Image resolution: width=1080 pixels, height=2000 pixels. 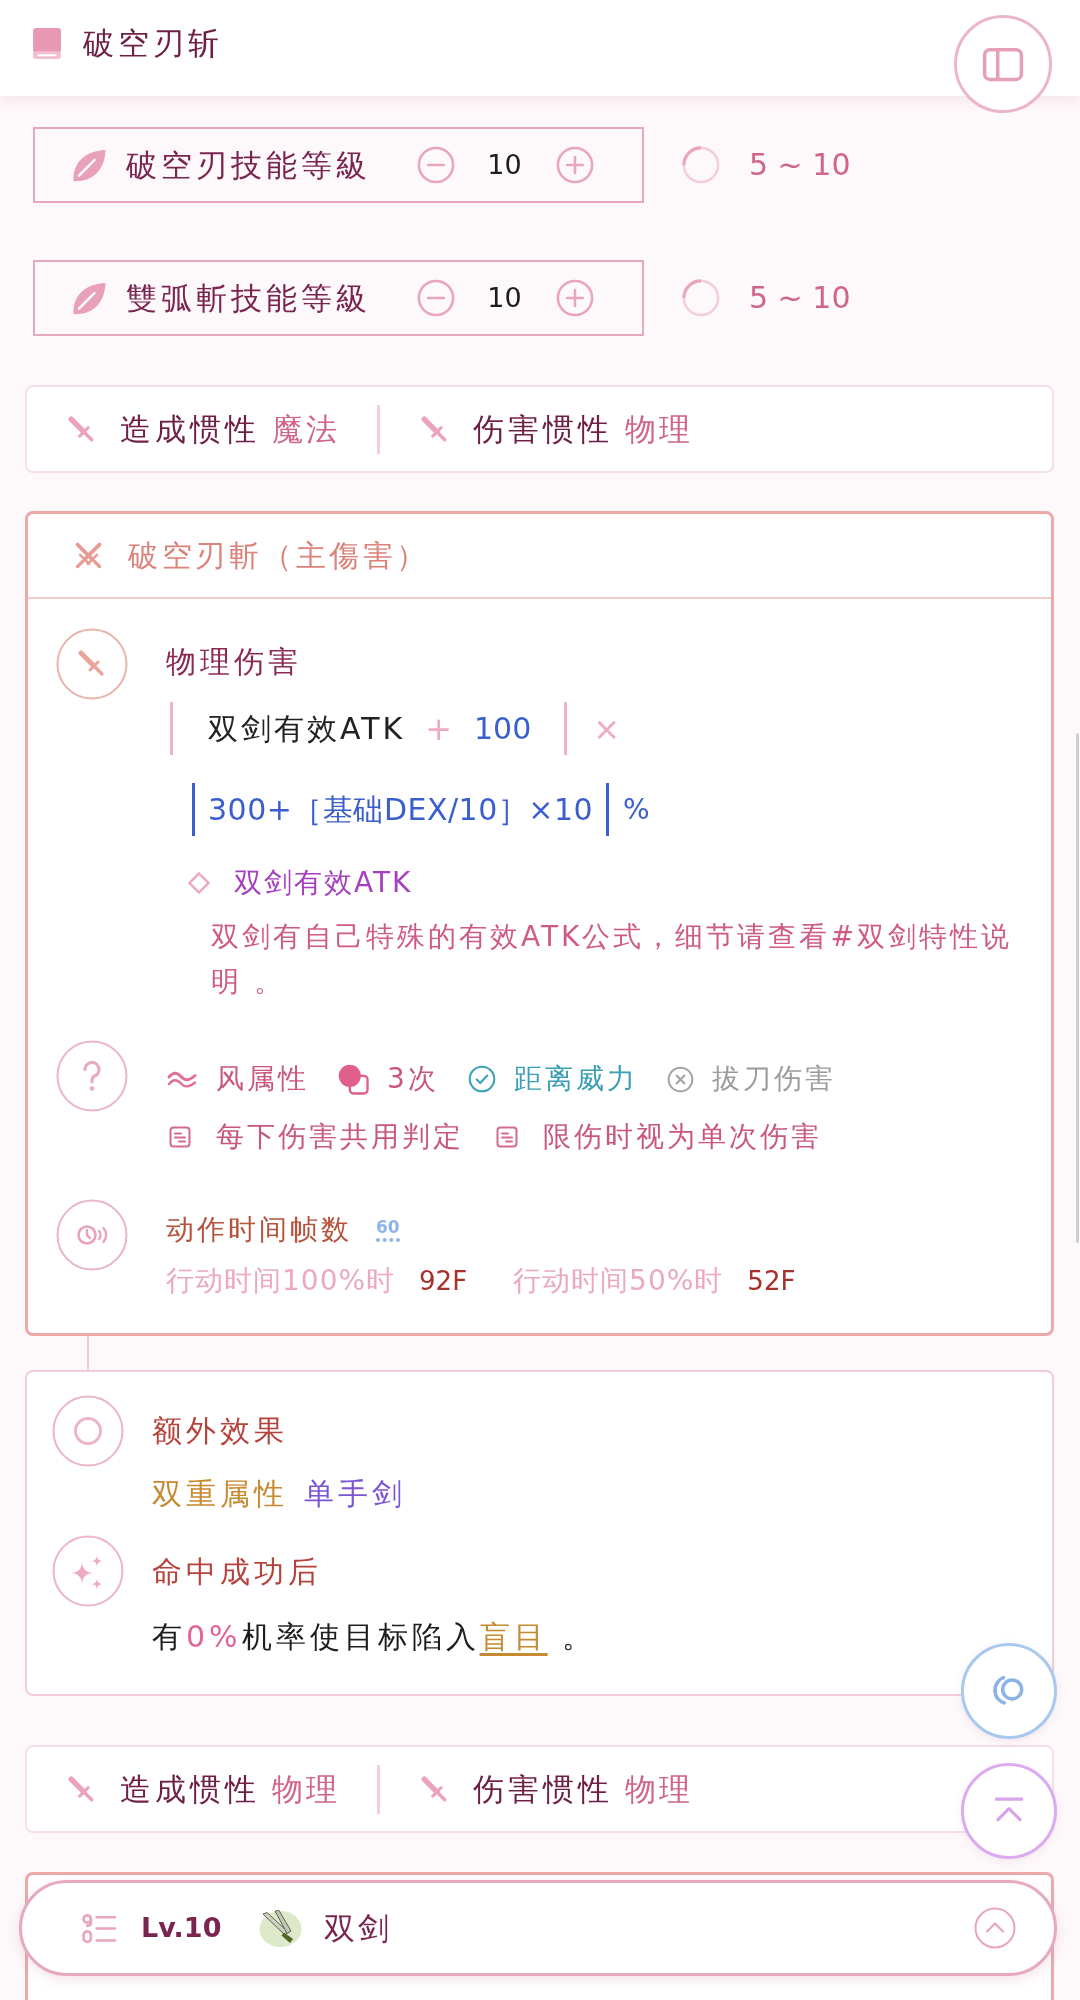 What do you see at coordinates (88, 1571) in the screenshot?
I see `sparkle-circle-icon` at bounding box center [88, 1571].